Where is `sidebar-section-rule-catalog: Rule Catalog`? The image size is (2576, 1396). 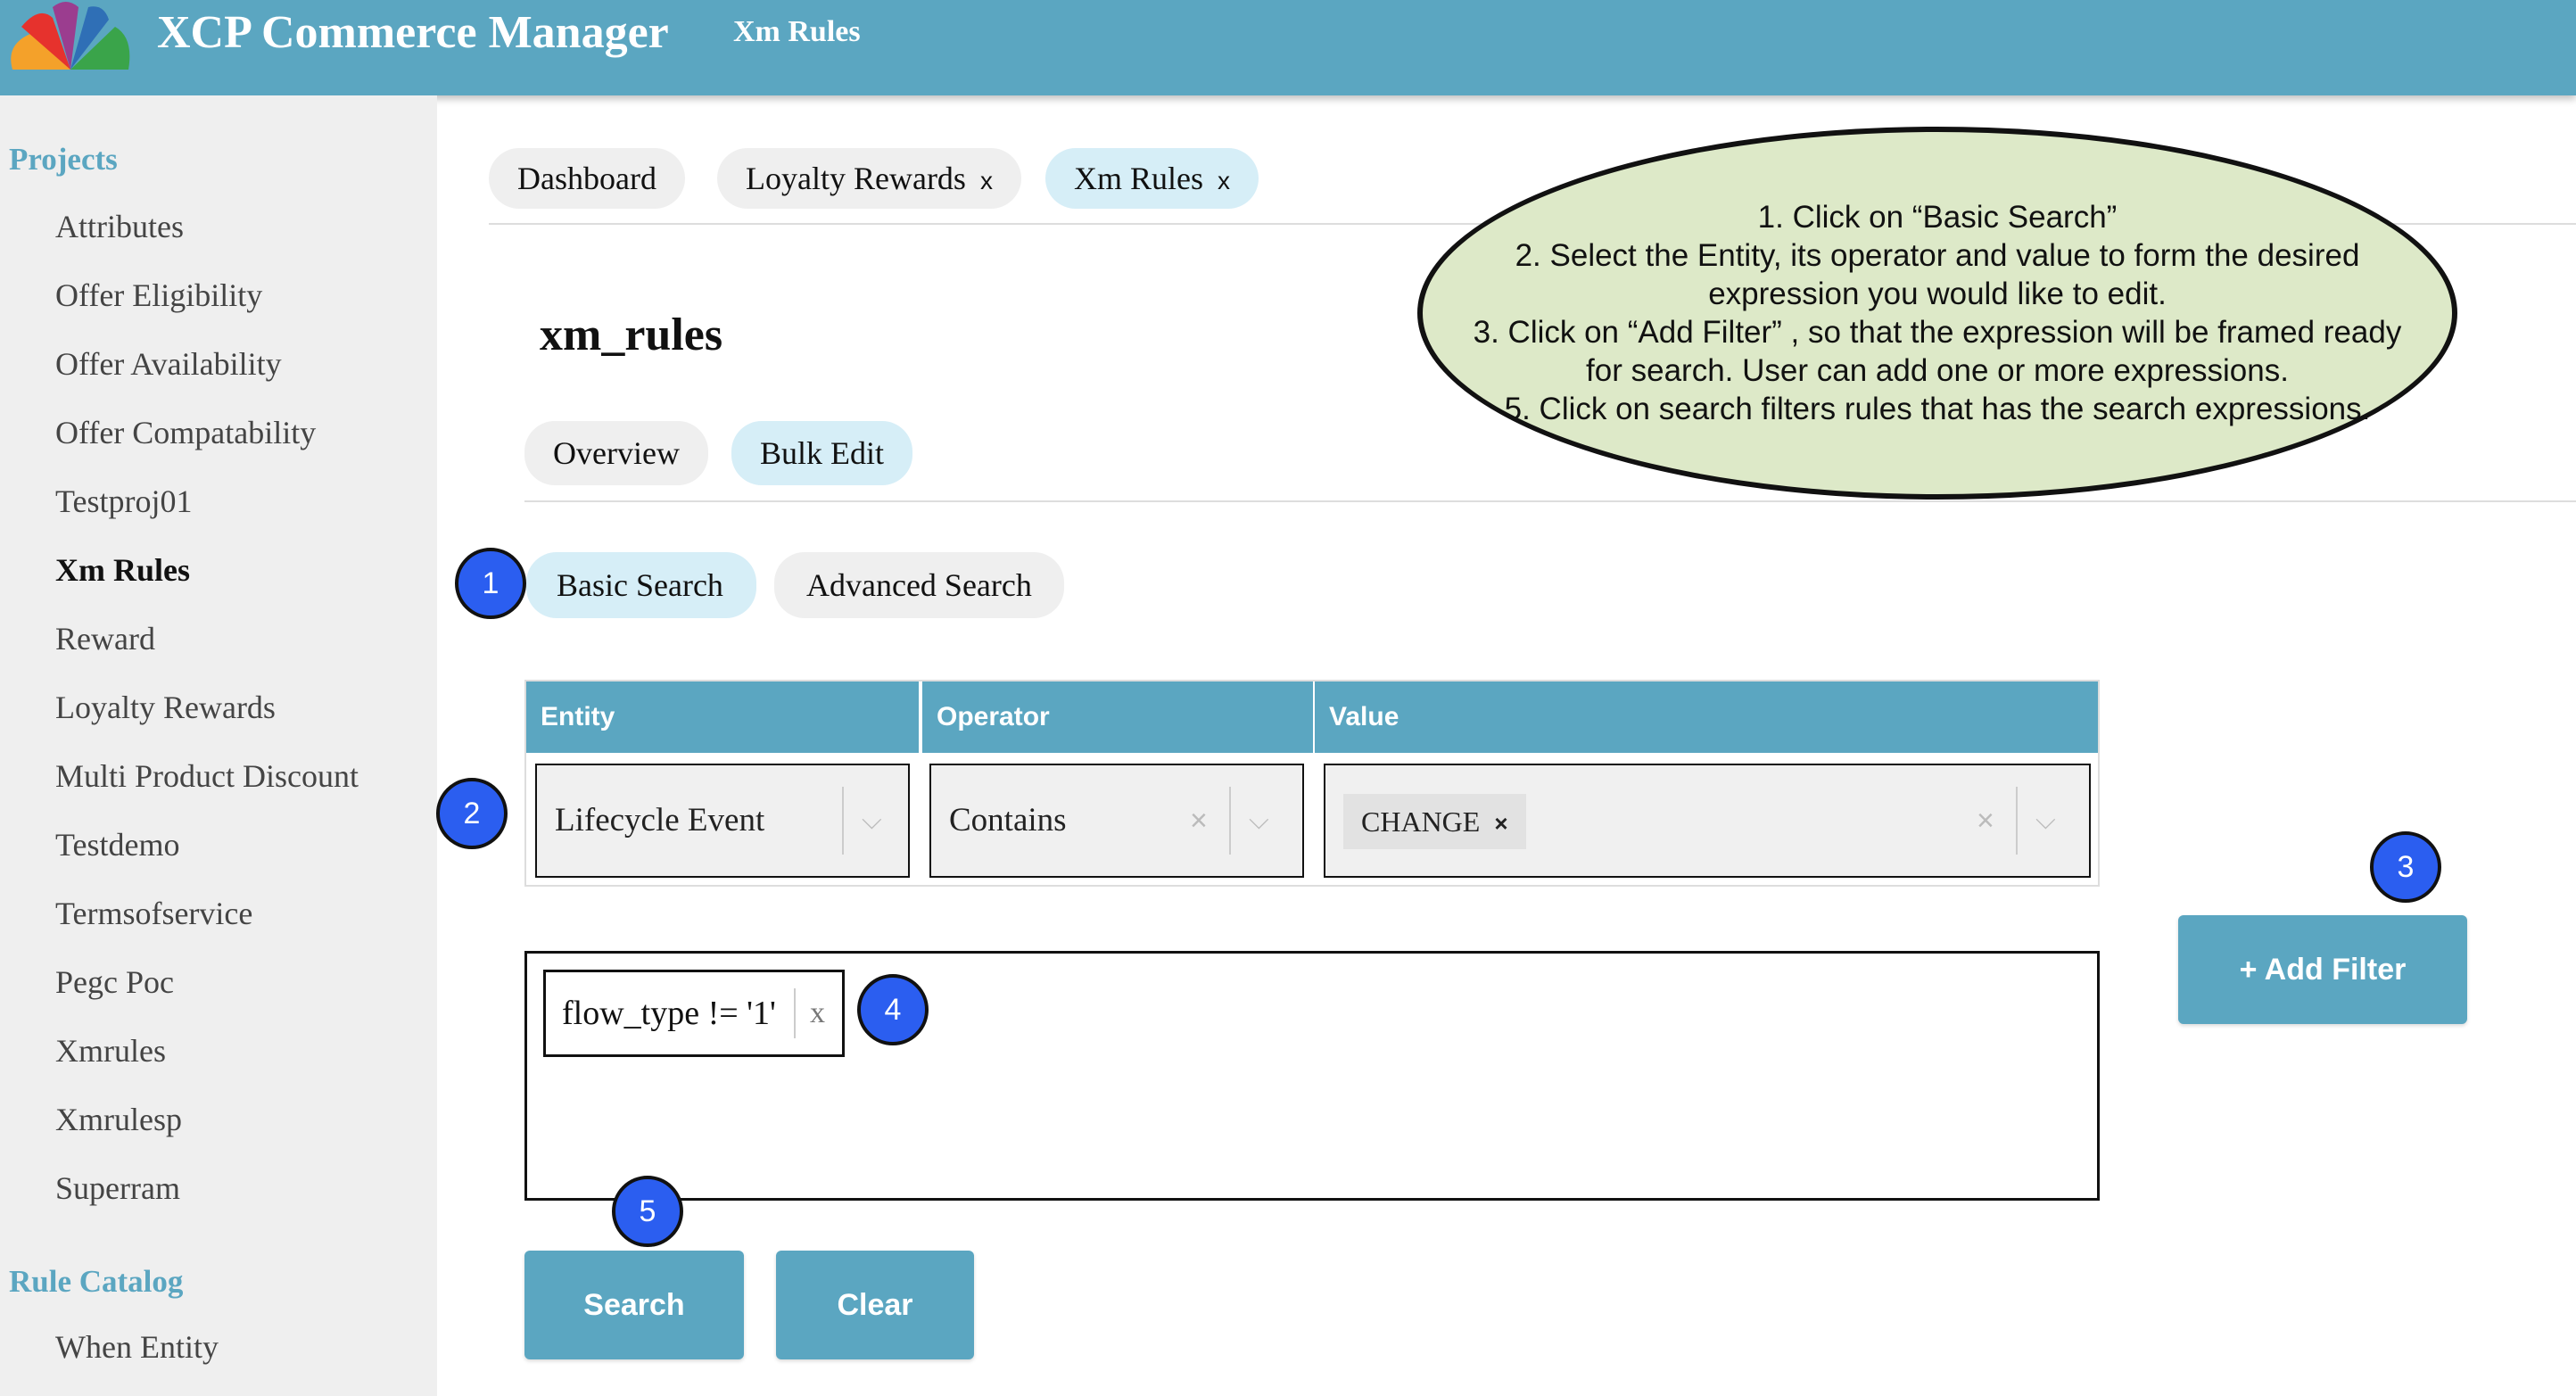 sidebar-section-rule-catalog: Rule Catalog is located at coordinates (96, 1282).